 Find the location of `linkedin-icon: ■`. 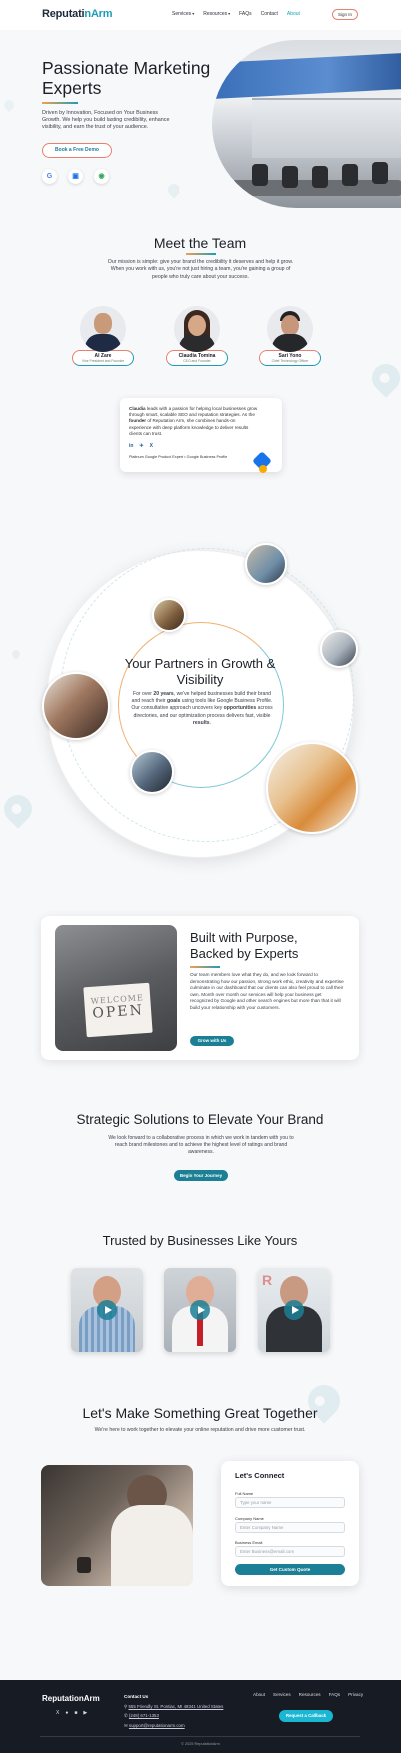

linkedin-icon: ■ is located at coordinates (75, 1713).